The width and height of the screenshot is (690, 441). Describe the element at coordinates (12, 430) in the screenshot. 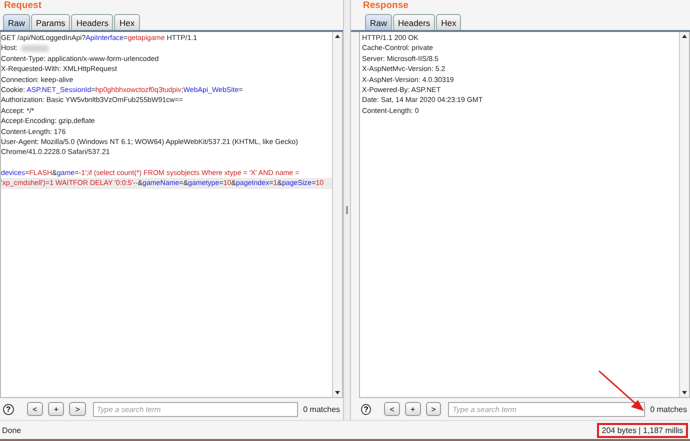

I see `status-text: Done` at that location.